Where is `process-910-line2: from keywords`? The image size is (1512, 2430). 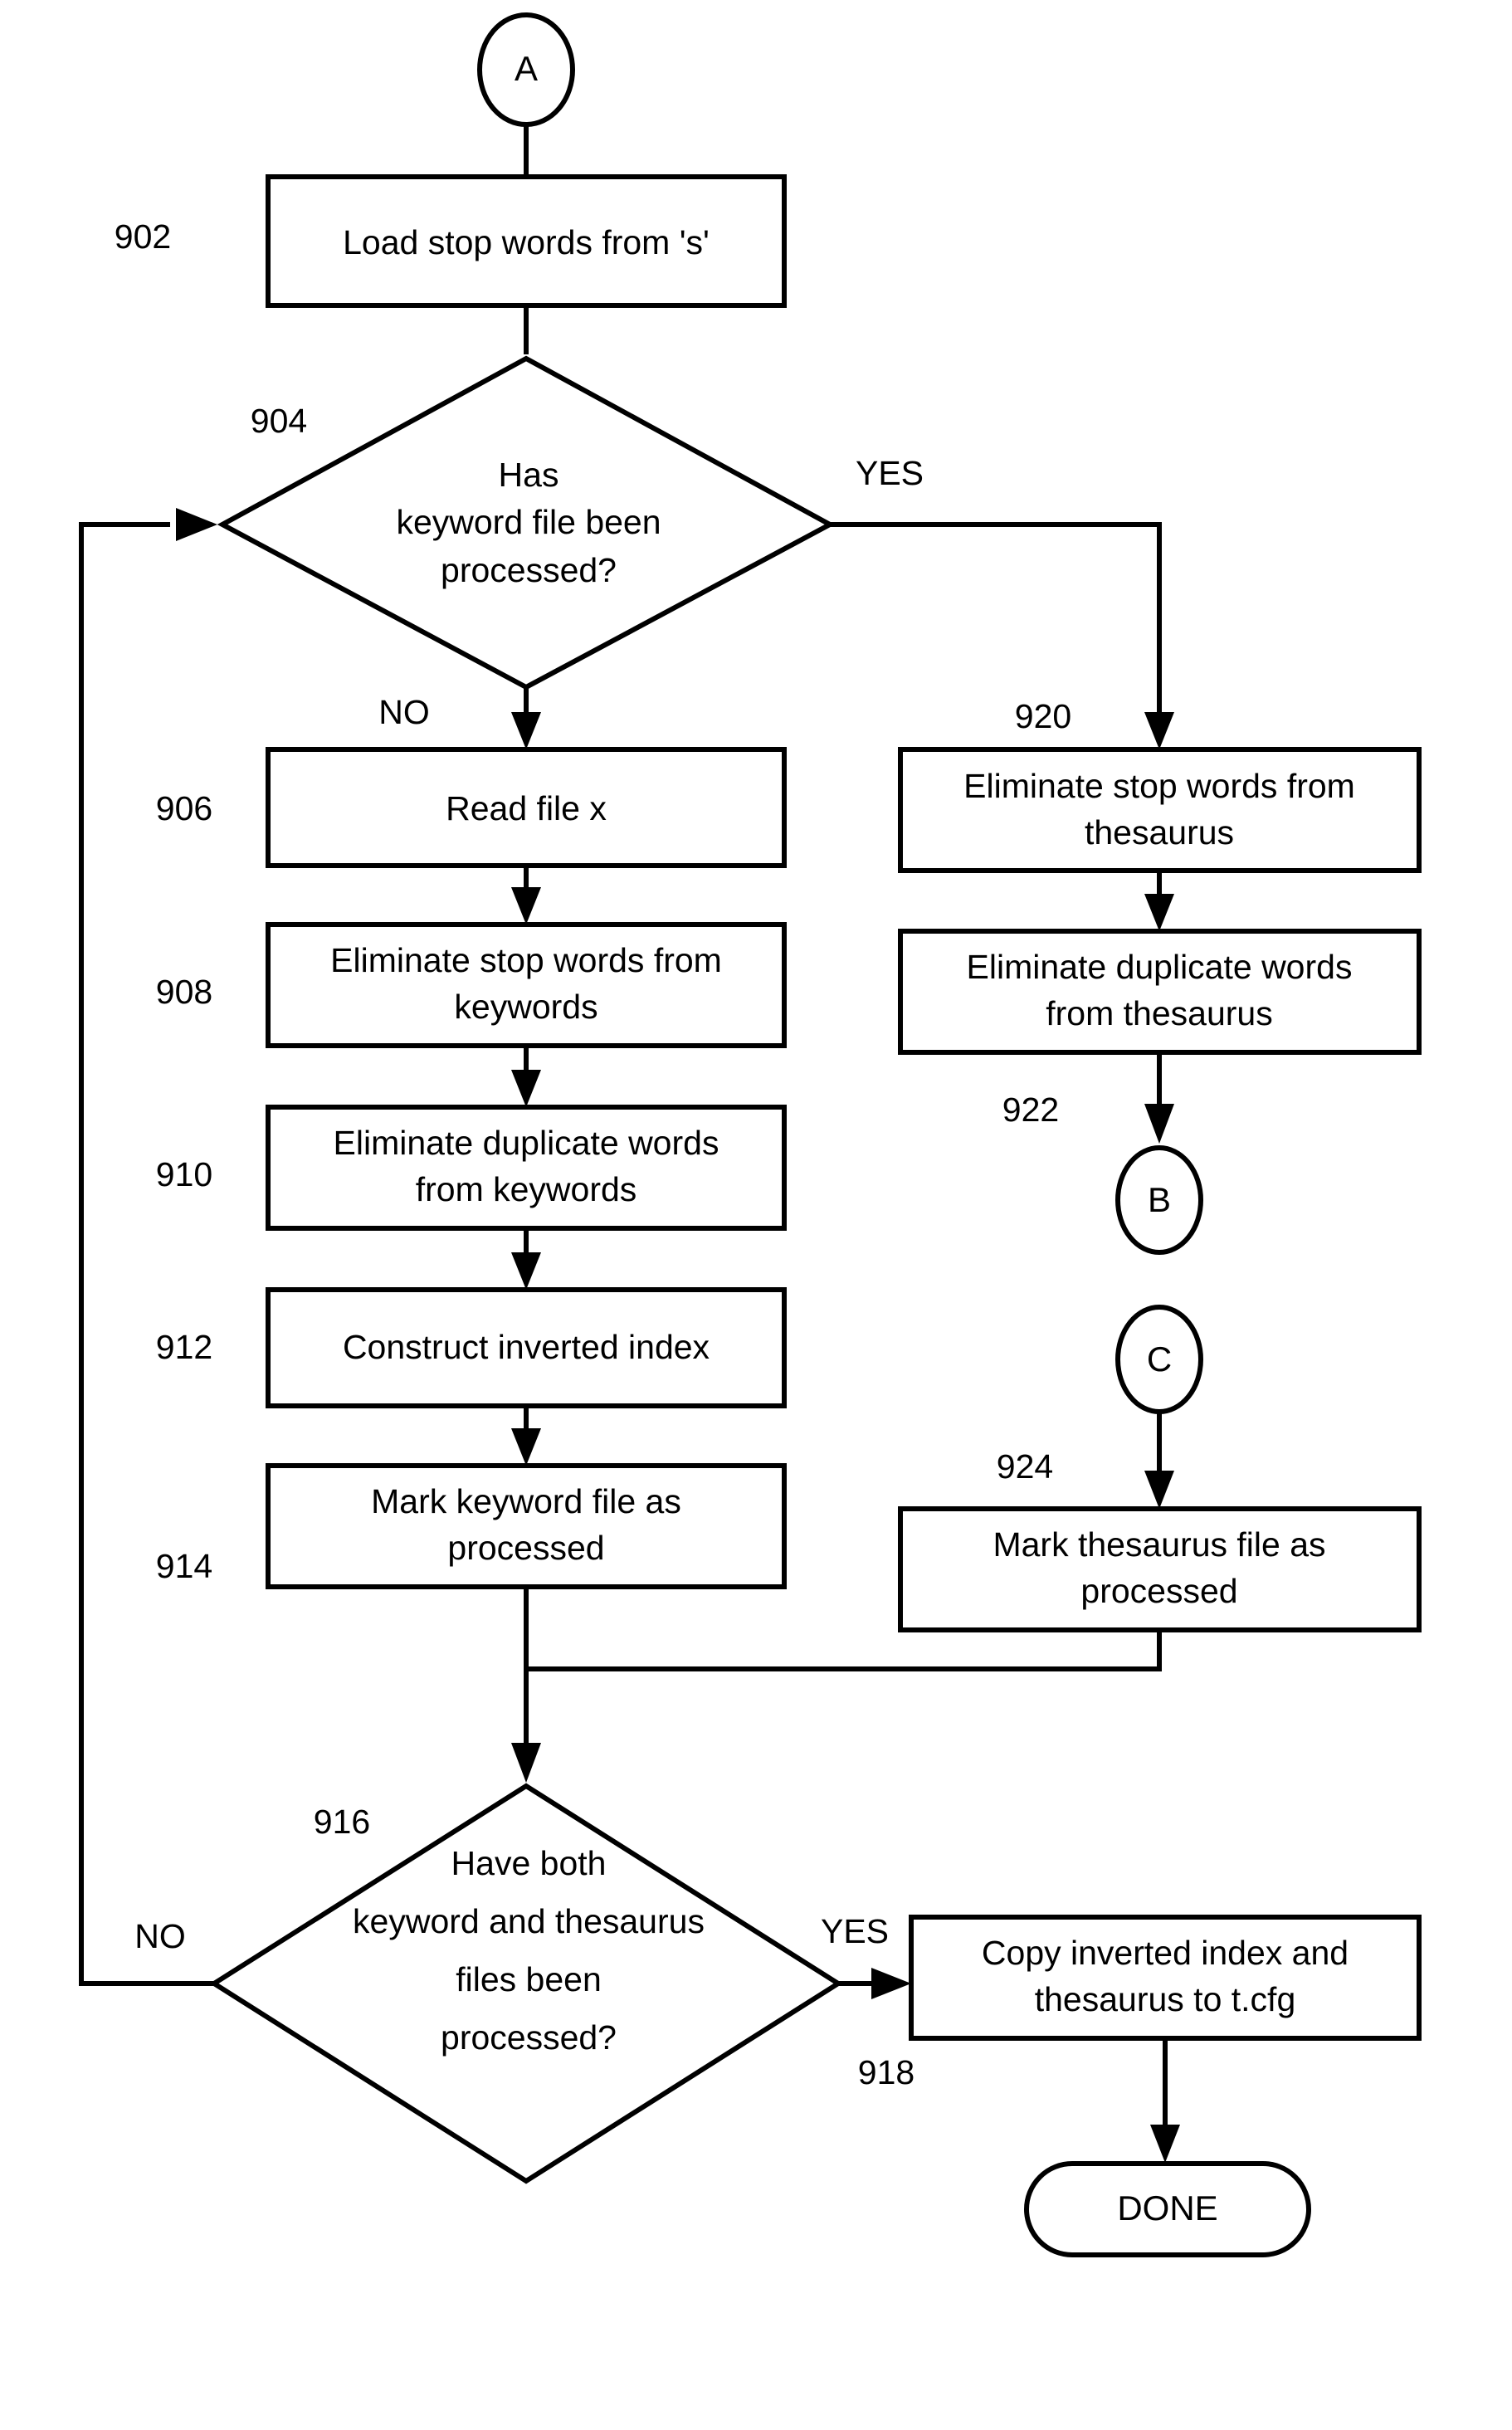
process-910-line2: from keywords is located at coordinates (527, 1189).